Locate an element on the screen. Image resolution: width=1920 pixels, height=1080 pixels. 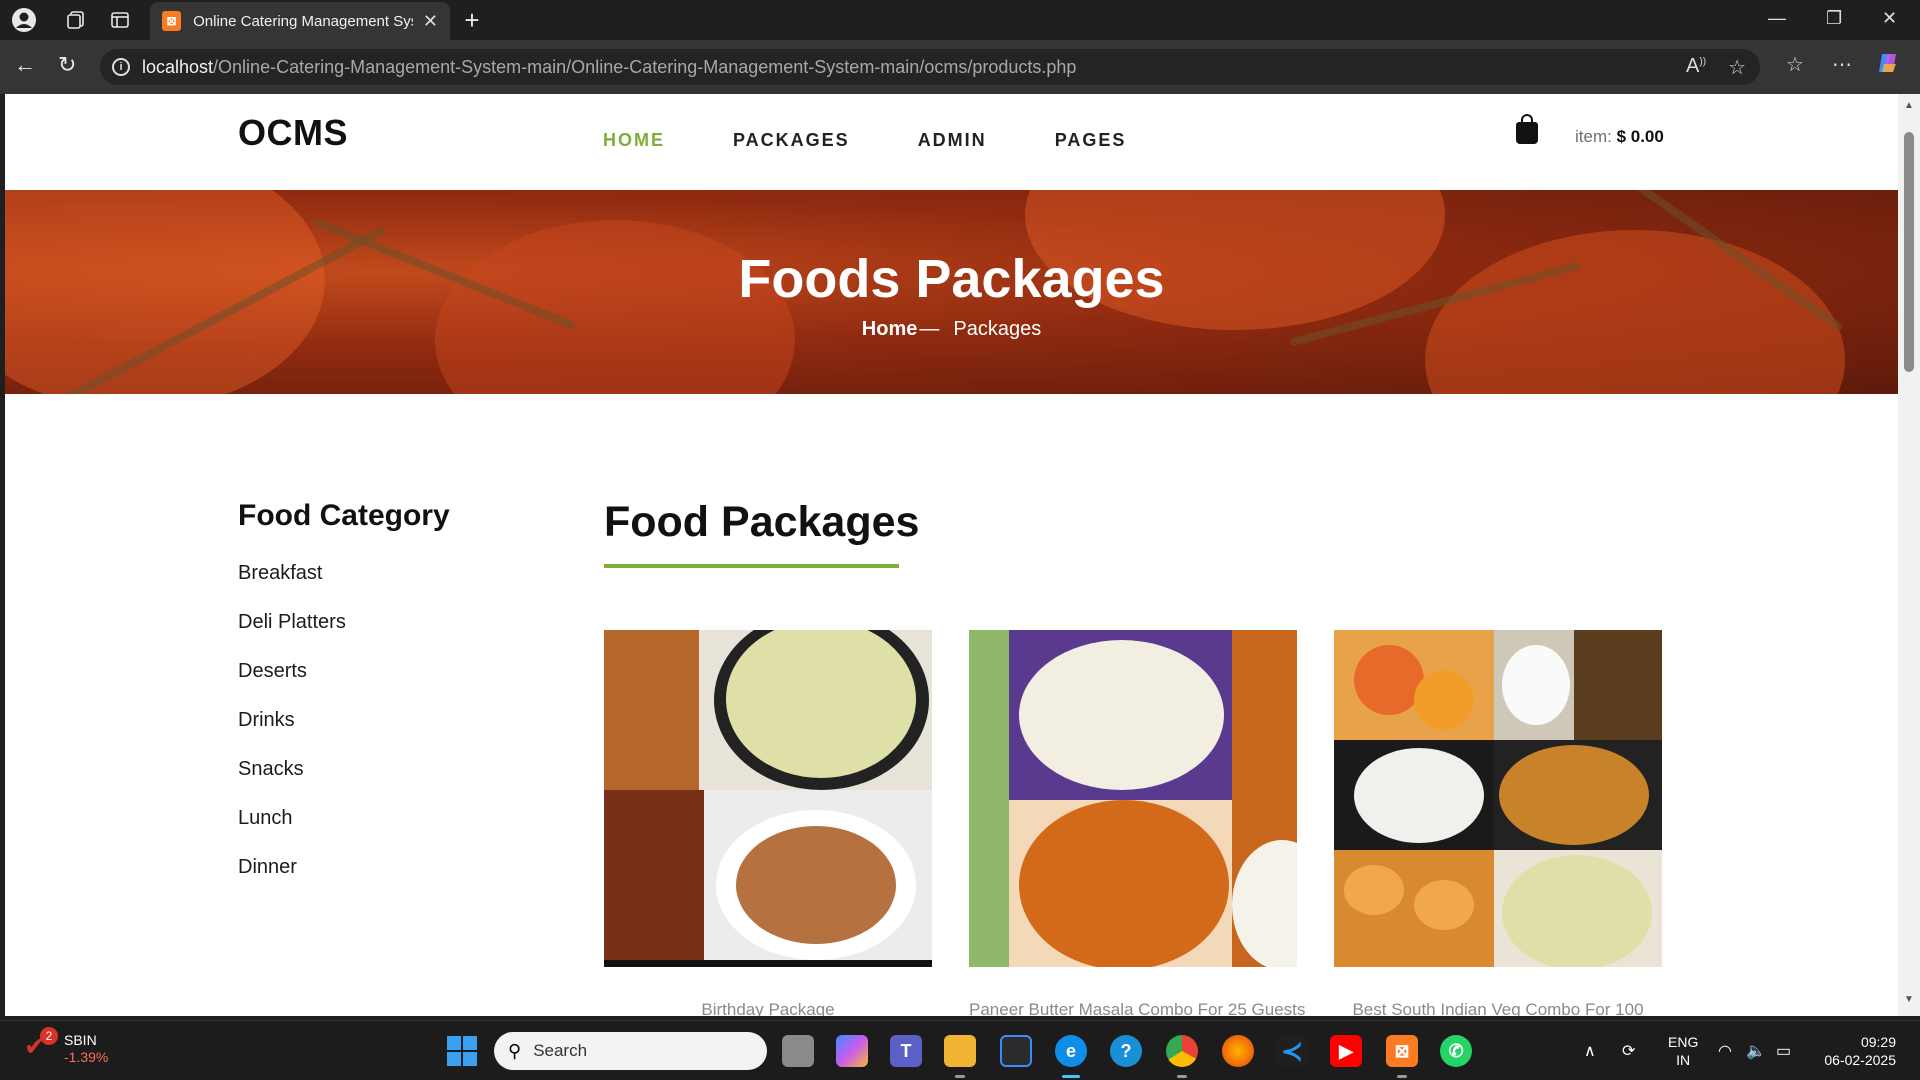
hero-title: Foods Packages is located at coordinates (951, 279).